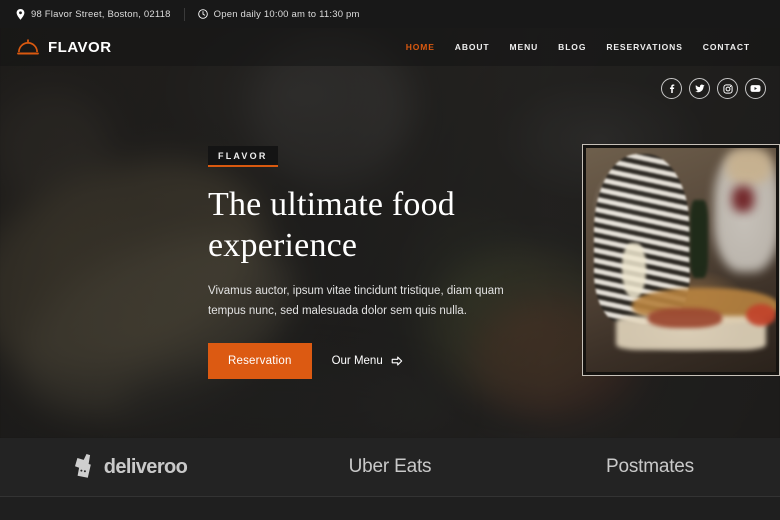 The width and height of the screenshot is (780, 520). I want to click on inset-photo-content, so click(681, 260).